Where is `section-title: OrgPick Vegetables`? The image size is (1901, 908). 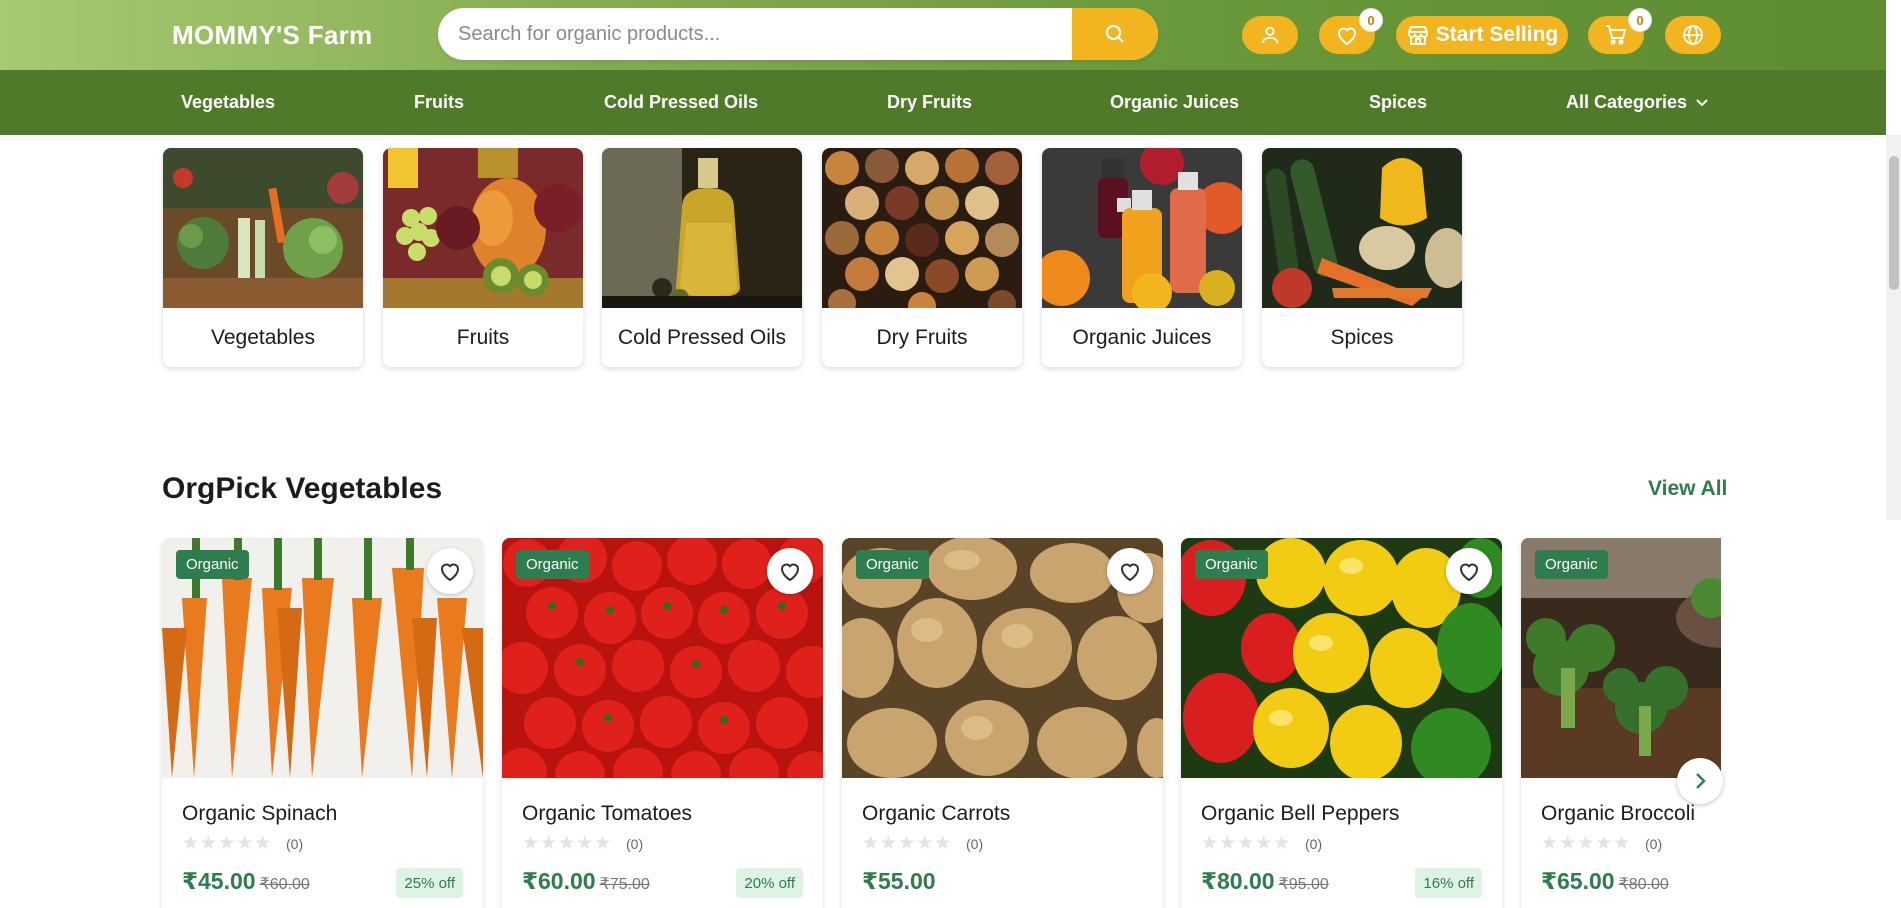
section-title: OrgPick Vegetables is located at coordinates (302, 488).